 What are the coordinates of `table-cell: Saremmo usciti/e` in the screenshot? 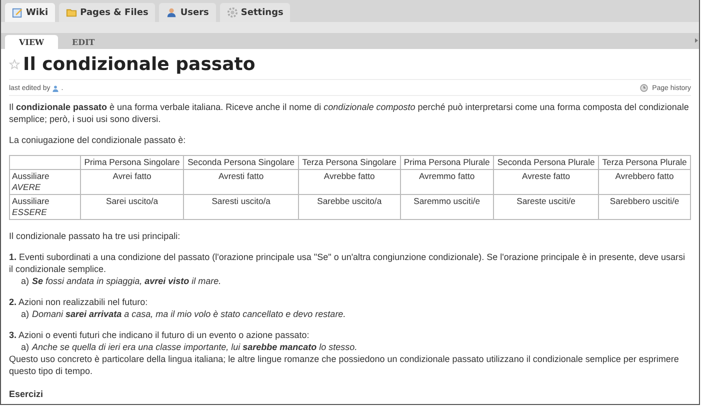 It's located at (447, 207).